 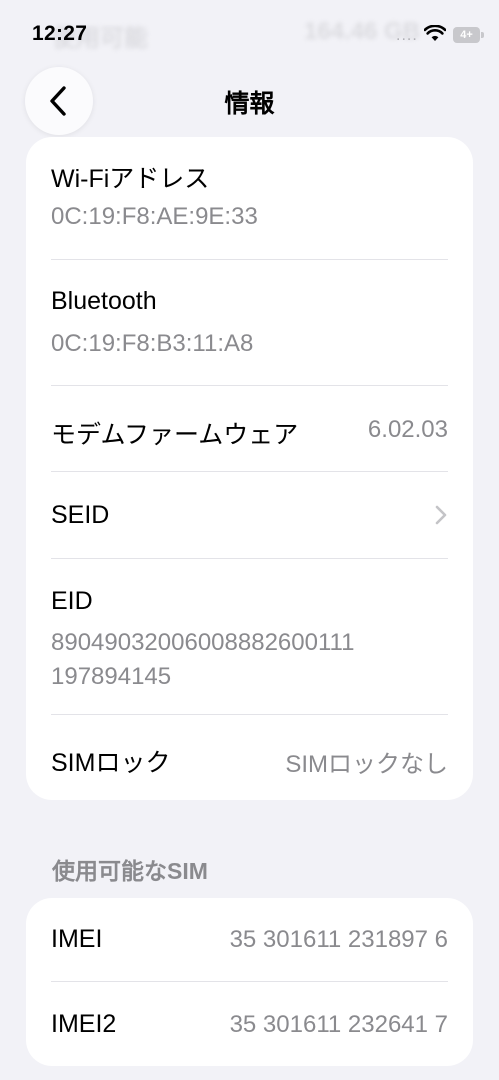 I want to click on section-header-available-sim: 使用可能なSIM, so click(x=130, y=871).